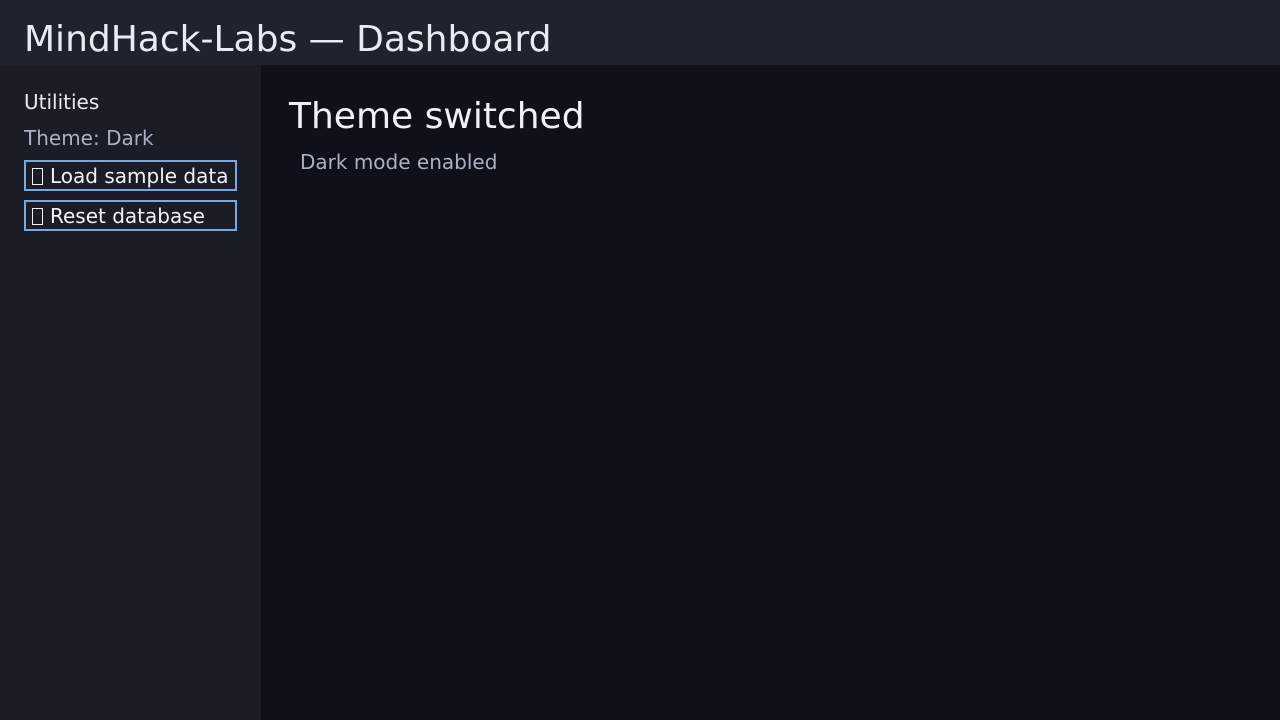  I want to click on reset-database-button: Reset database, so click(130, 215).